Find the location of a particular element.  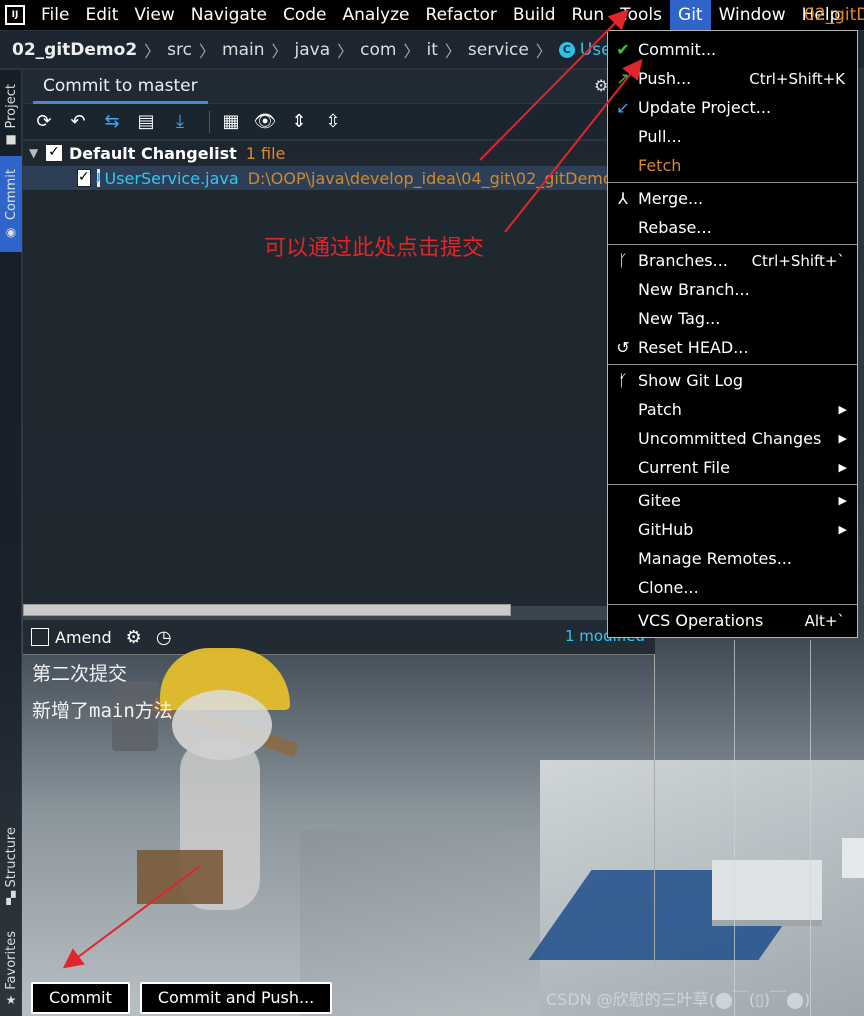

background-block is located at coordinates (767, 890).